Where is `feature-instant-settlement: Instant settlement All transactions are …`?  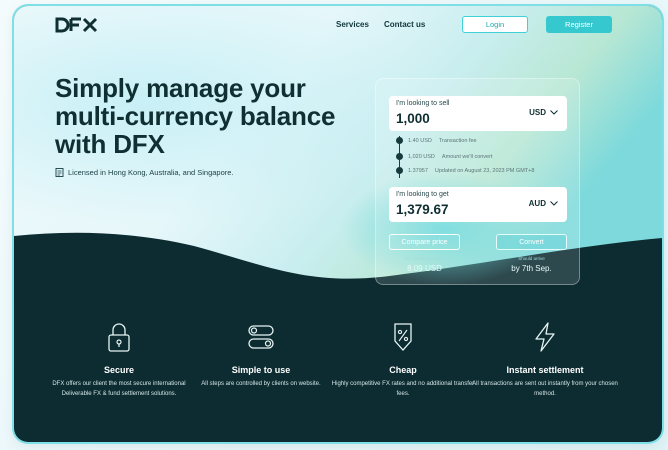
feature-instant-settlement: Instant settlement All transactions are … is located at coordinates (545, 359).